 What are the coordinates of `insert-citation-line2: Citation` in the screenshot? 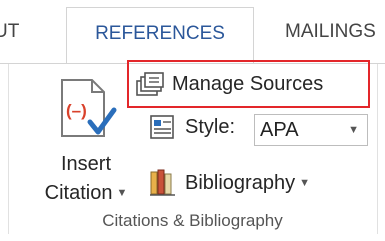 It's located at (78, 193).